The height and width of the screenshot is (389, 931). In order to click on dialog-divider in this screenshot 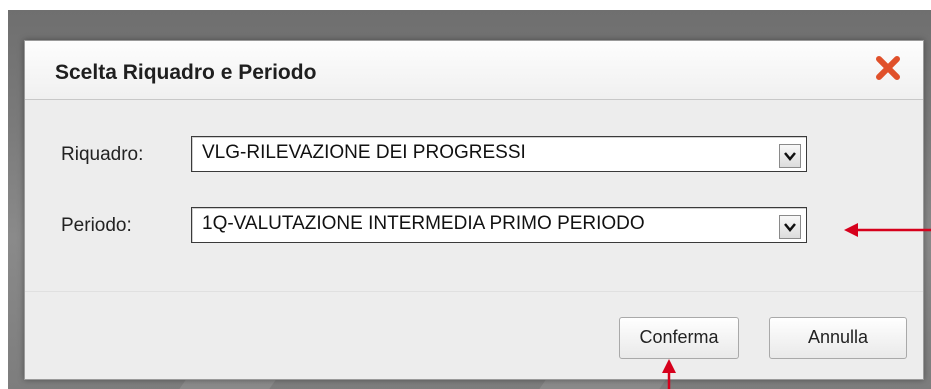, I will do `click(474, 291)`.